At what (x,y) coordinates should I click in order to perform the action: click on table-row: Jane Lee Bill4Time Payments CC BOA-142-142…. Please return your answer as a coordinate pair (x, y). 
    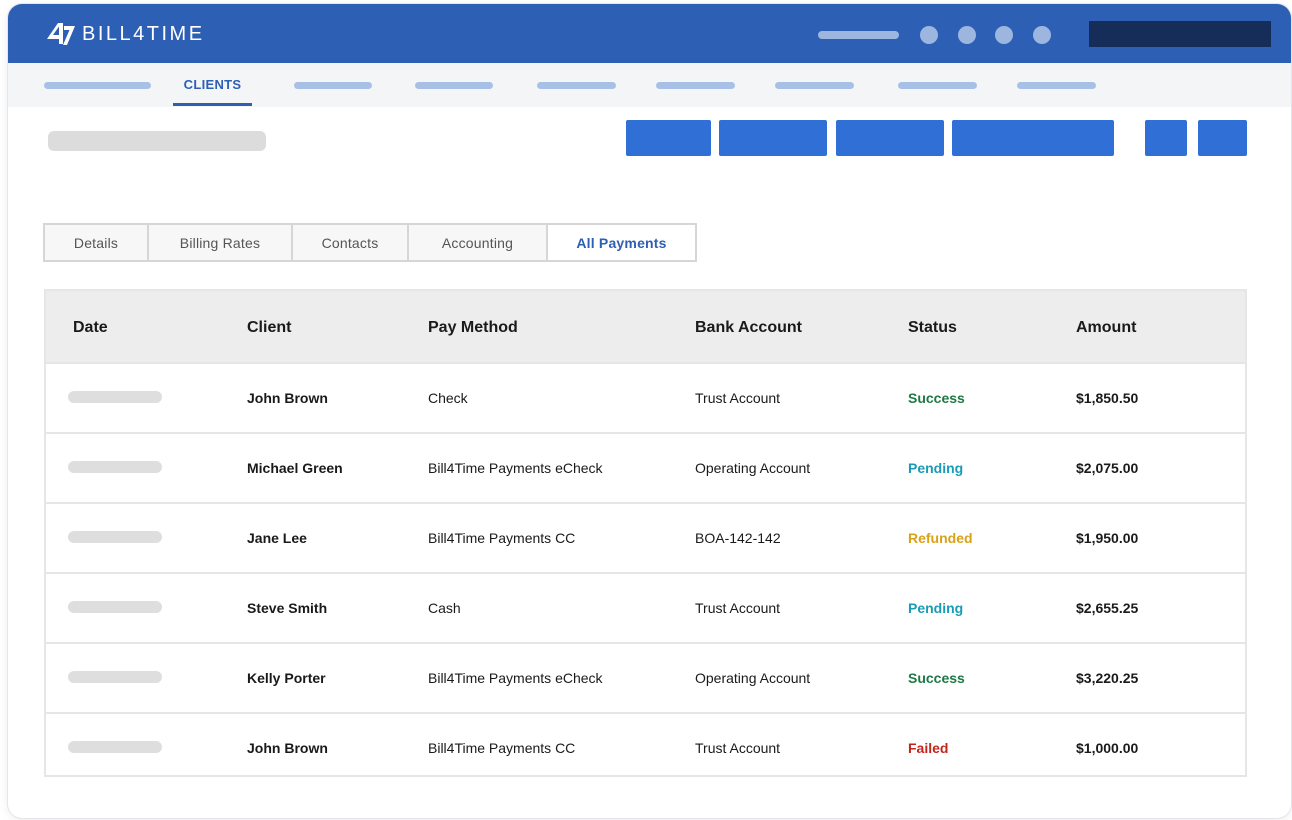
    Looking at the image, I should click on (645, 537).